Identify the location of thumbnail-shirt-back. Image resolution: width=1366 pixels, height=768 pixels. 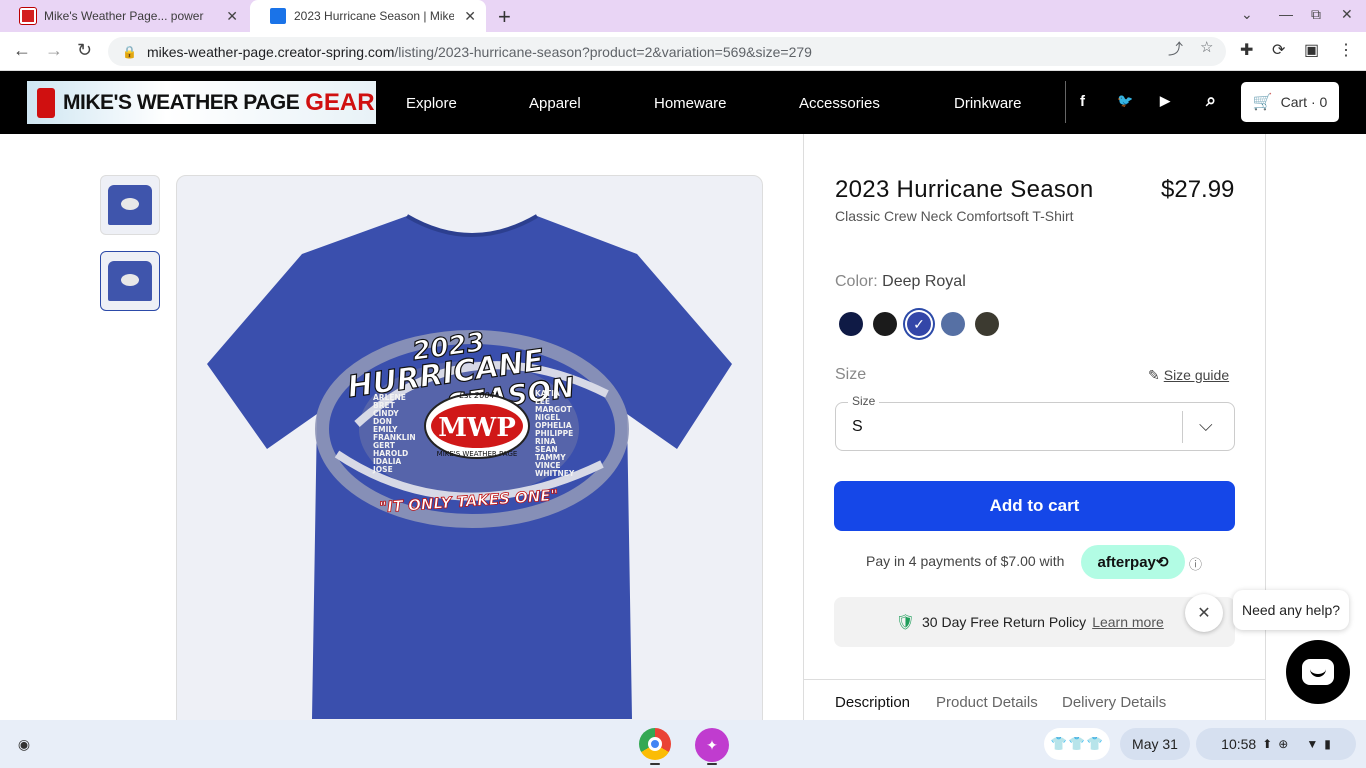
(130, 281).